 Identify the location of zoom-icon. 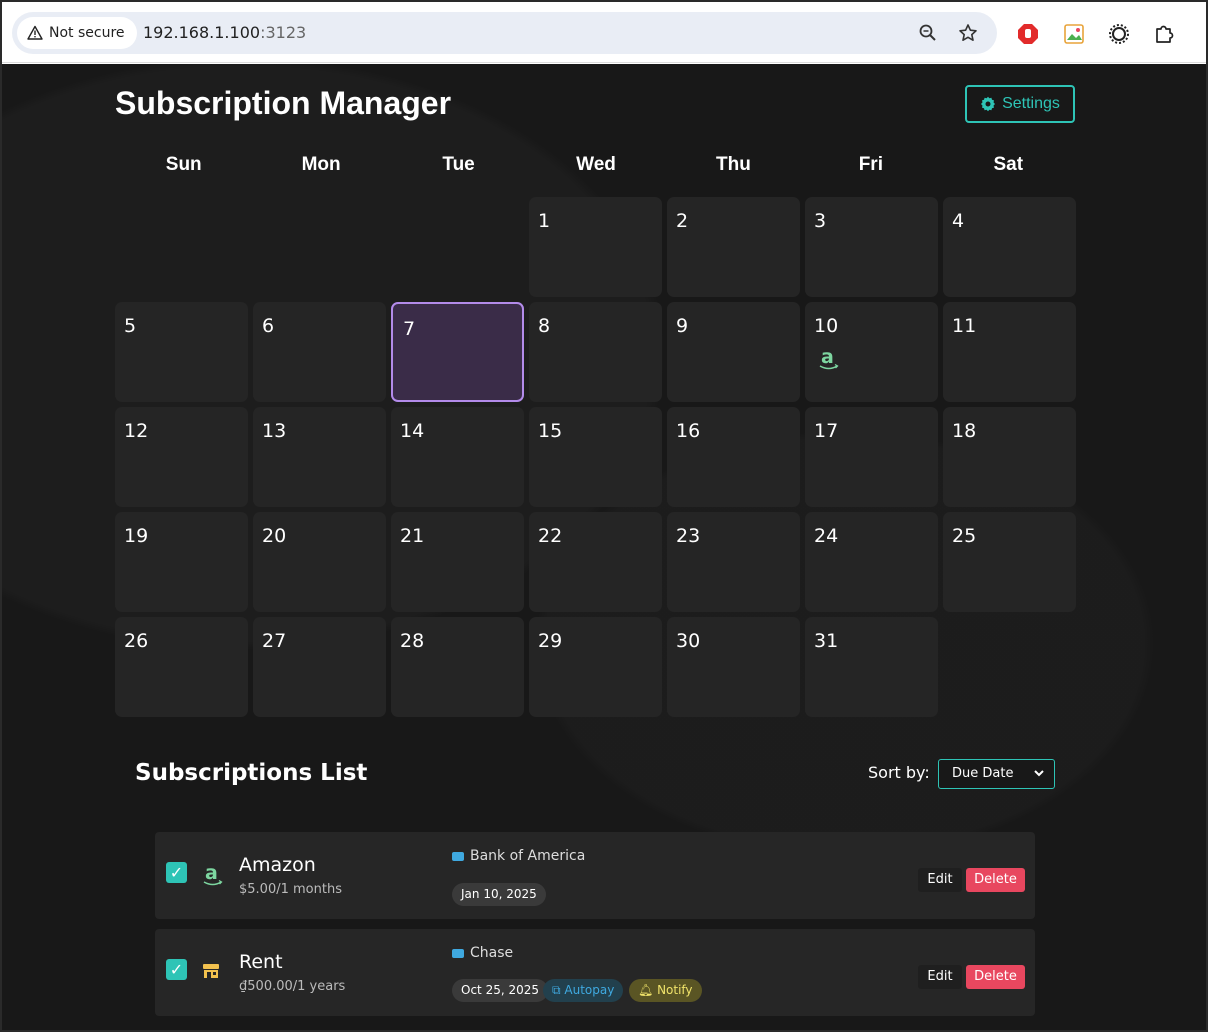
(928, 33).